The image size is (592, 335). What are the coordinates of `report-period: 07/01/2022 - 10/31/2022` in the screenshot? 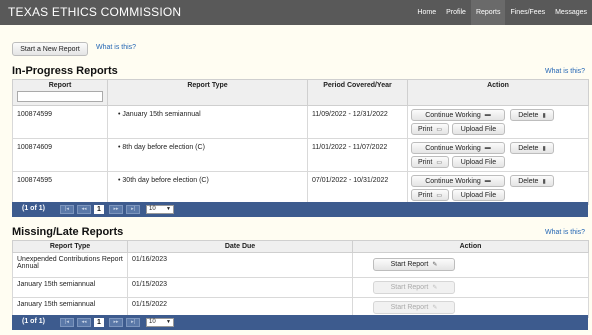 It's located at (357, 188).